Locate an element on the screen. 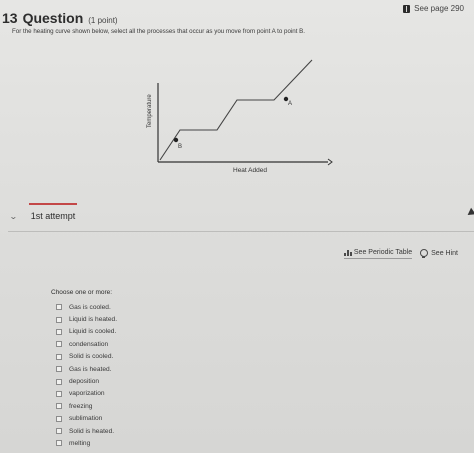 This screenshot has height=453, width=474. hint-label: See Hint is located at coordinates (444, 253).